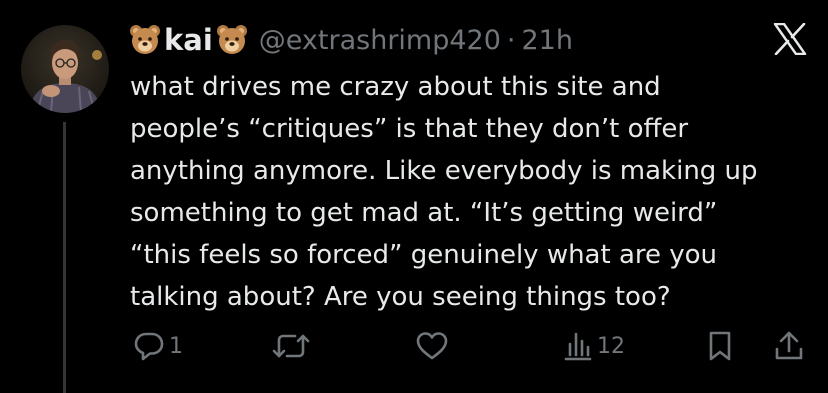  Describe the element at coordinates (611, 346) in the screenshot. I see `views-count: 12` at that location.